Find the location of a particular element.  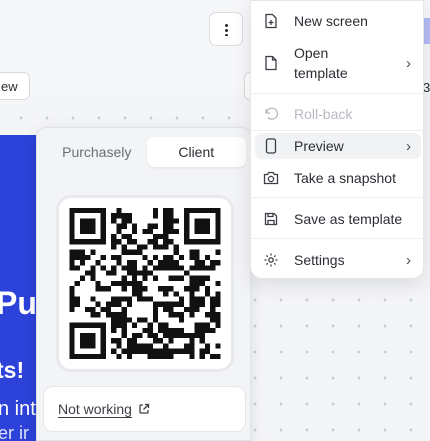

tab-client: Client is located at coordinates (196, 152).